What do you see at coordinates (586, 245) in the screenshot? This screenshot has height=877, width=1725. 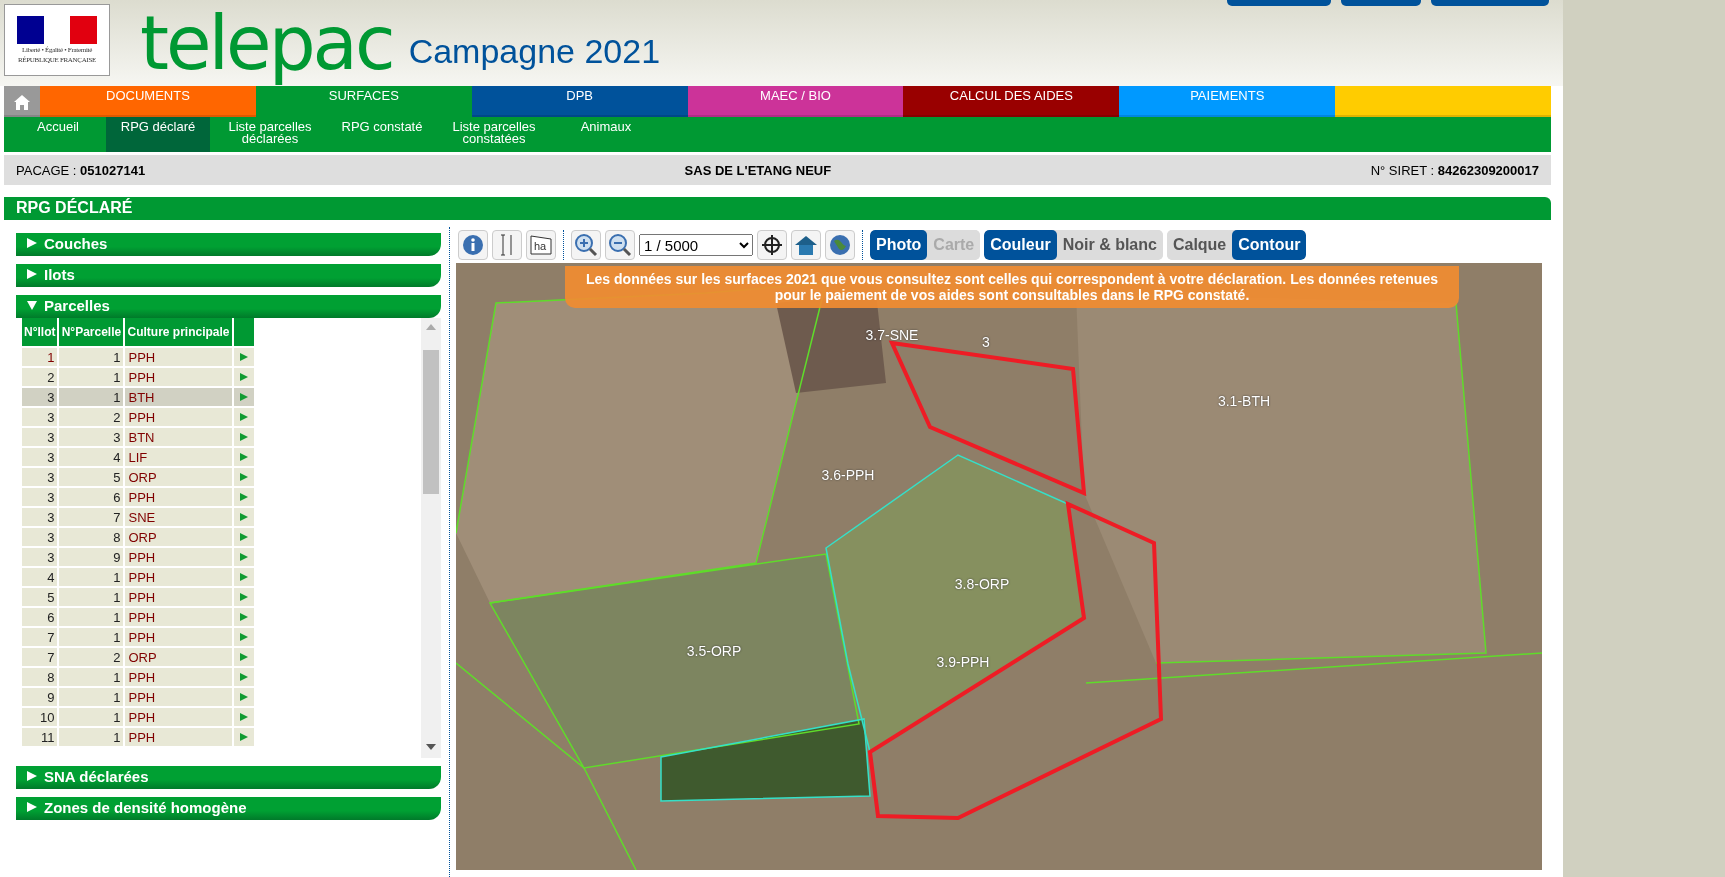 I see `zoom-in-icon` at bounding box center [586, 245].